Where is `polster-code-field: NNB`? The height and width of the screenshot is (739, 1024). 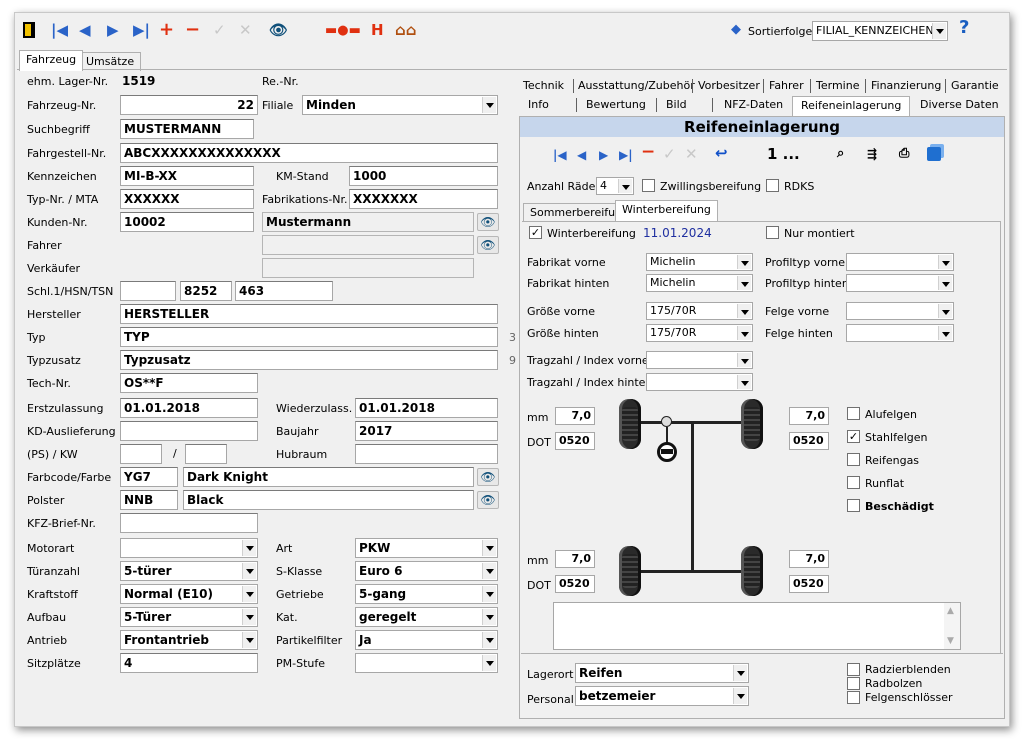 polster-code-field: NNB is located at coordinates (149, 500).